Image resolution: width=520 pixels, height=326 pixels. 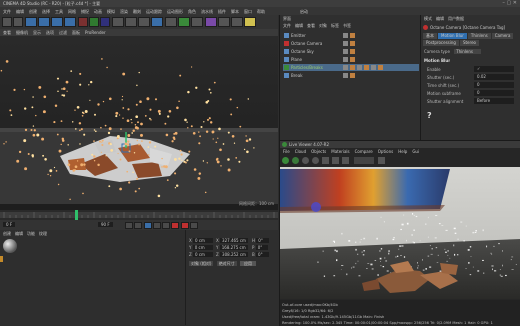 What do you see at coordinates (305, 160) in the screenshot?
I see `pause-icon` at bounding box center [305, 160].